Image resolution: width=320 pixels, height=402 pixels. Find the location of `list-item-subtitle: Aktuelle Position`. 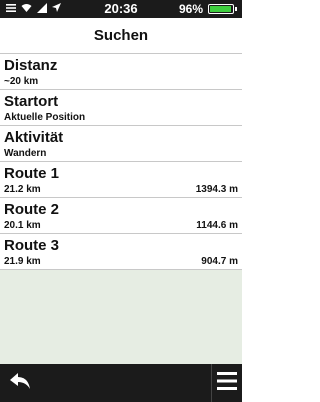

list-item-subtitle: Aktuelle Position is located at coordinates (45, 117).